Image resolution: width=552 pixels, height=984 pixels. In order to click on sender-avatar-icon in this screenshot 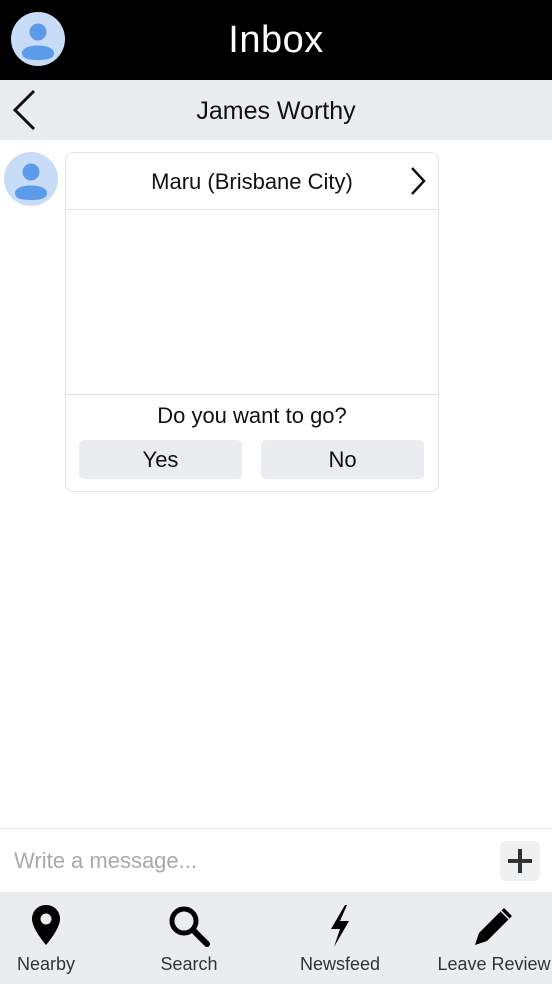, I will do `click(31, 179)`.